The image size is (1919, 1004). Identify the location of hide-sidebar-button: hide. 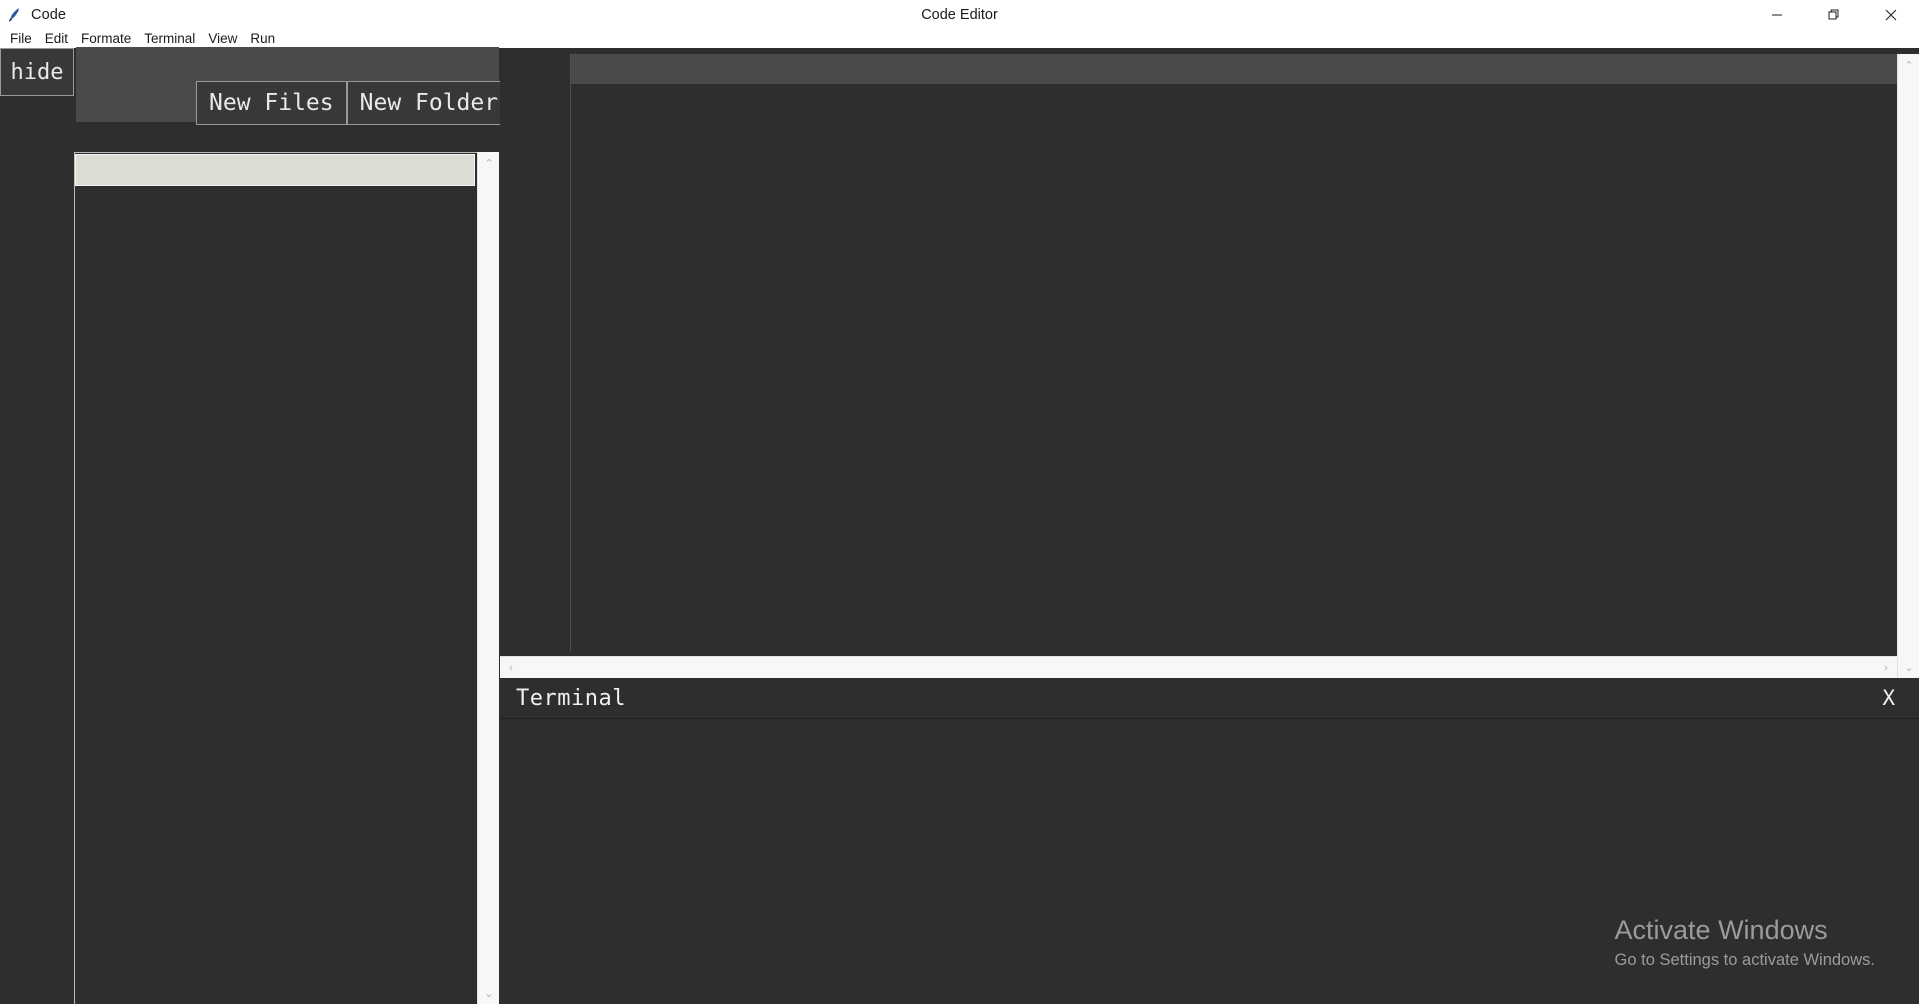
(37, 72).